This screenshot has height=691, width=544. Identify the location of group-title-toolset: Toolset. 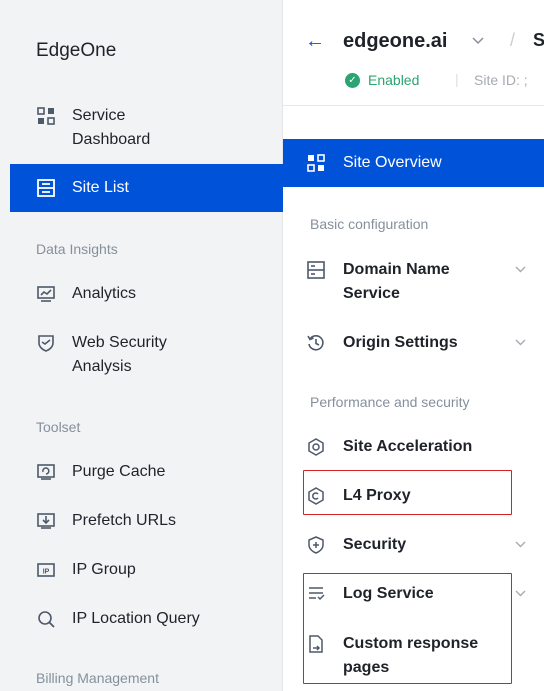
(58, 427).